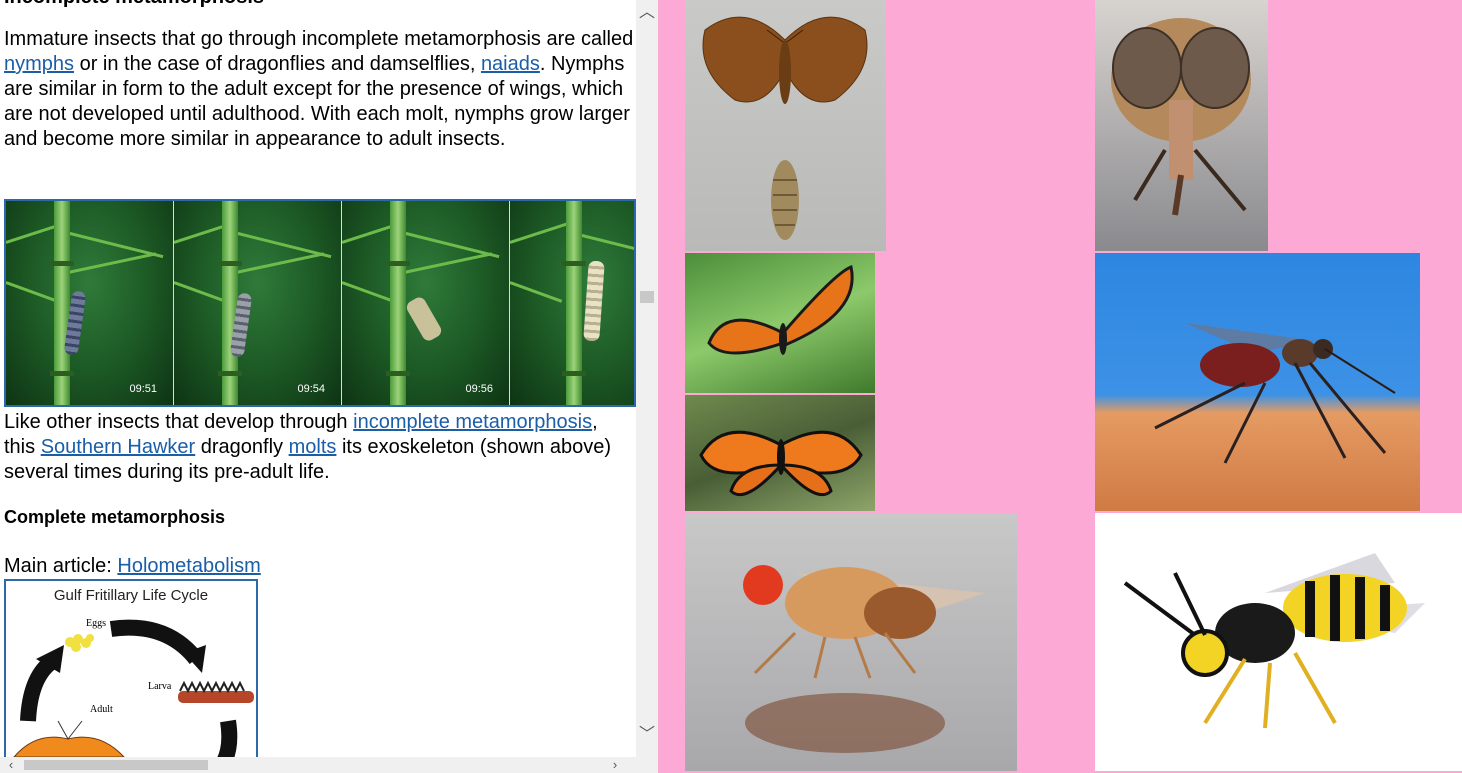  I want to click on molt-frame-2: 09:54, so click(258, 303).